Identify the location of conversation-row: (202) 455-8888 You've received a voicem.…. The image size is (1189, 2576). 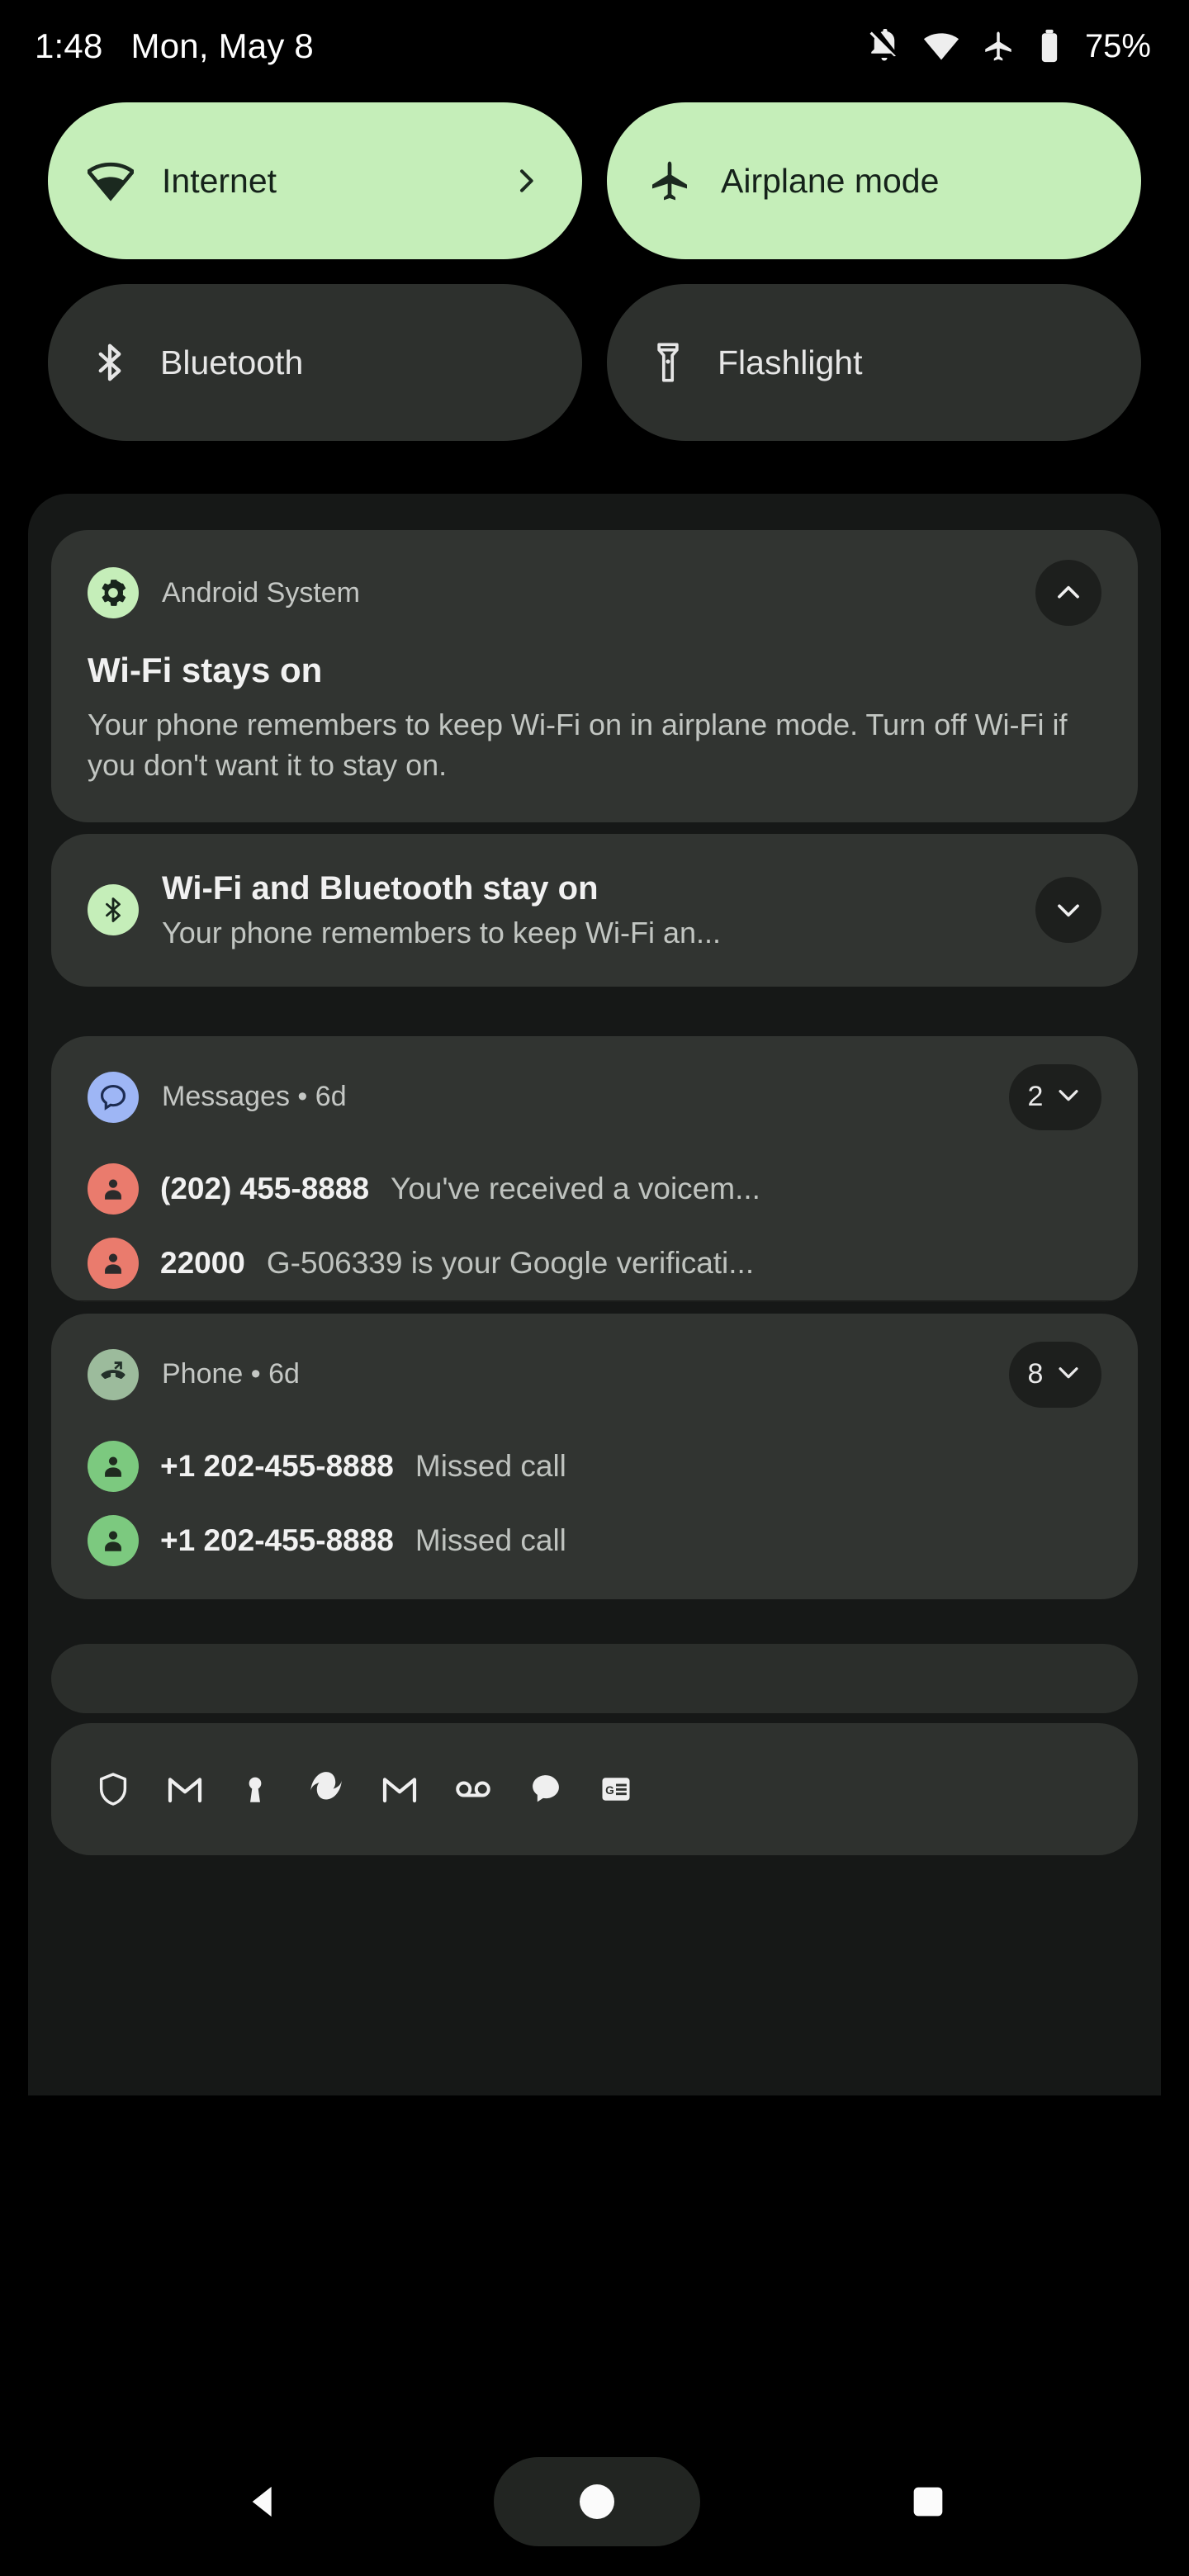
(594, 1189).